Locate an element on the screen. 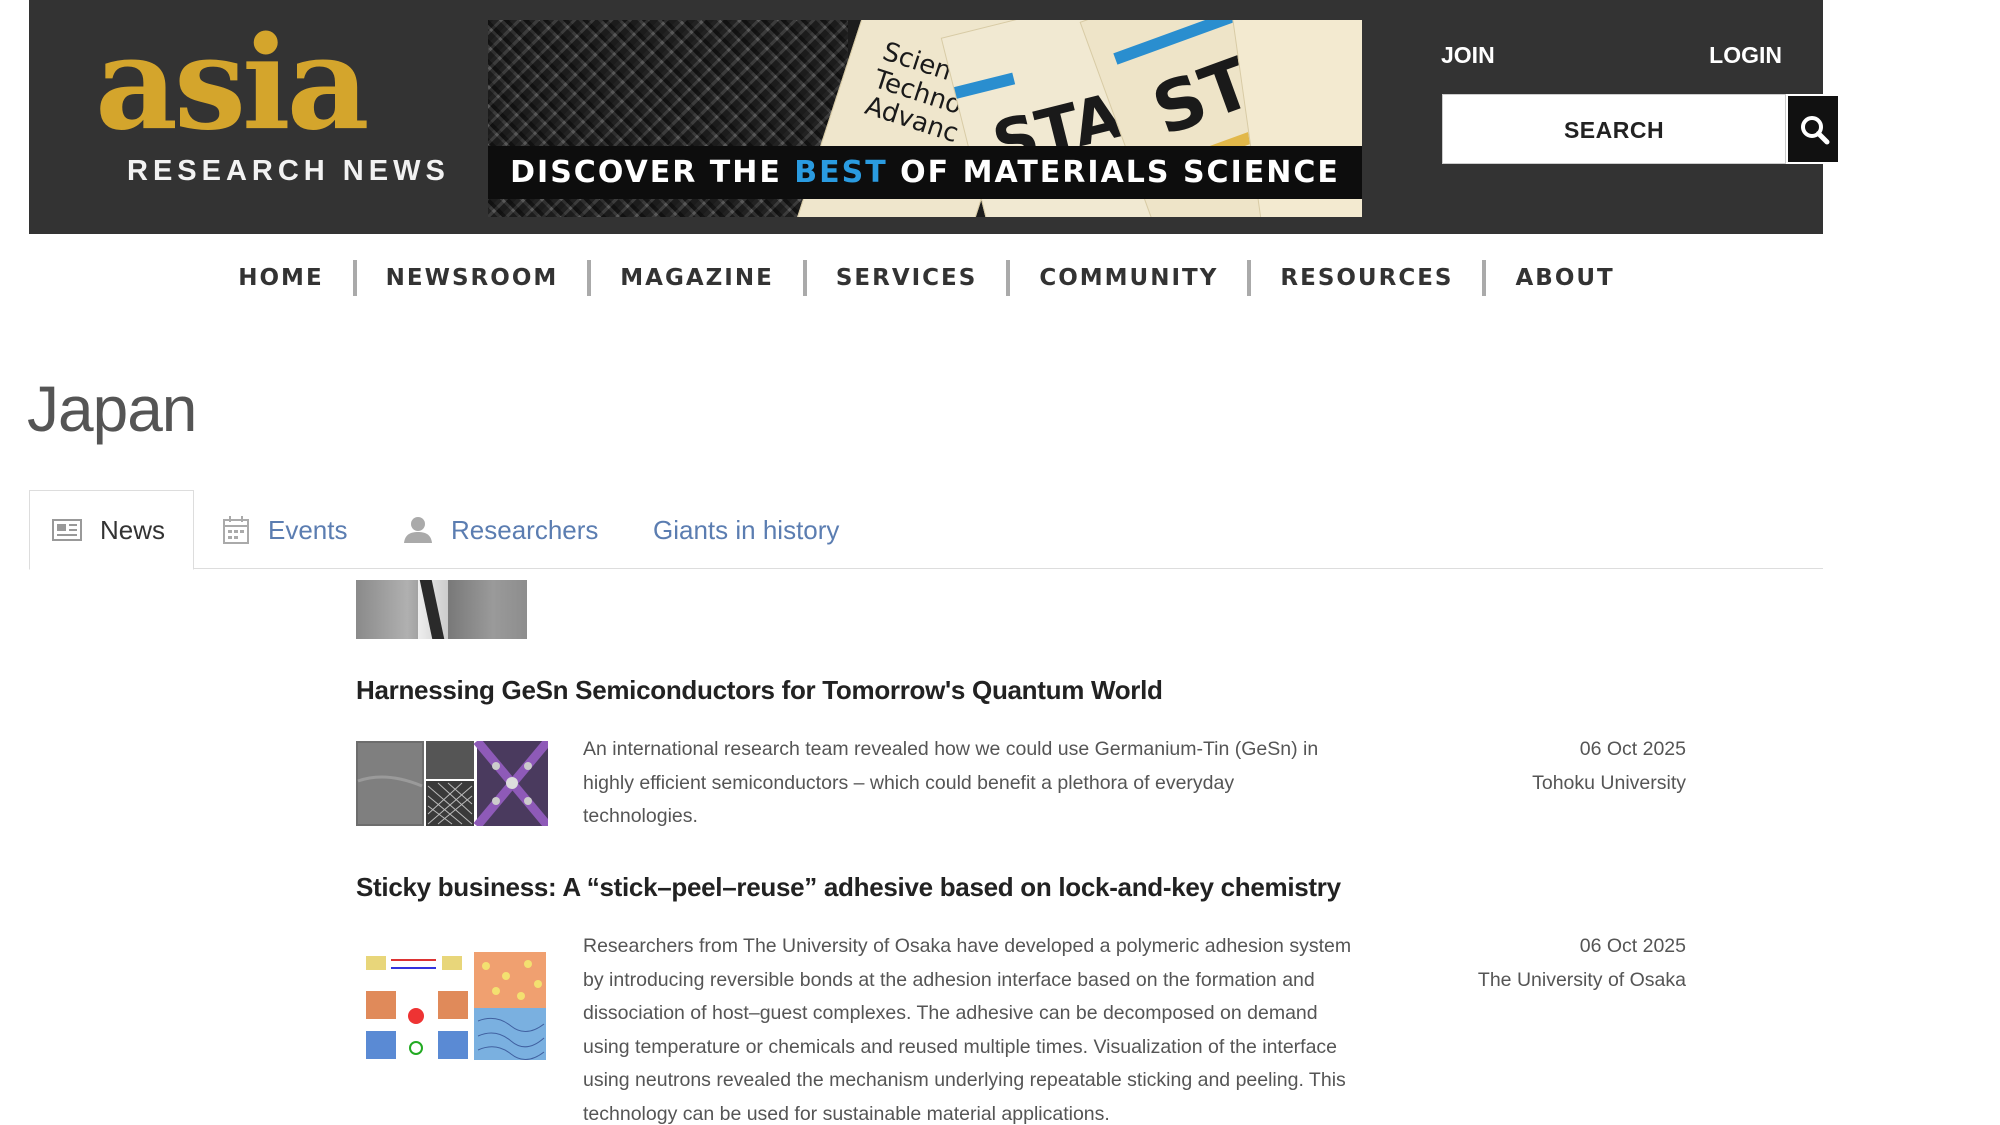  article-institution: Tohoku University is located at coordinates (1609, 784).